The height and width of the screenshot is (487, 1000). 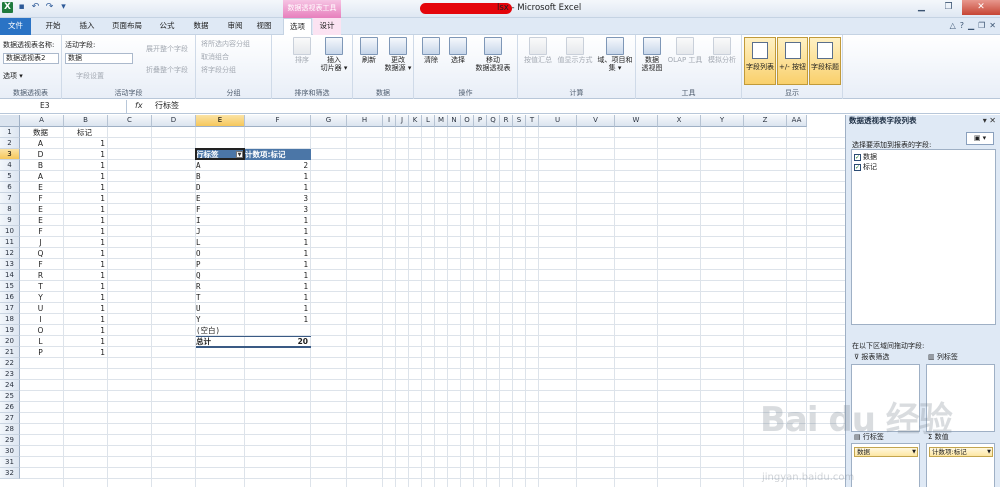 I want to click on olap-tools-button: OLAP 工具, so click(x=685, y=50).